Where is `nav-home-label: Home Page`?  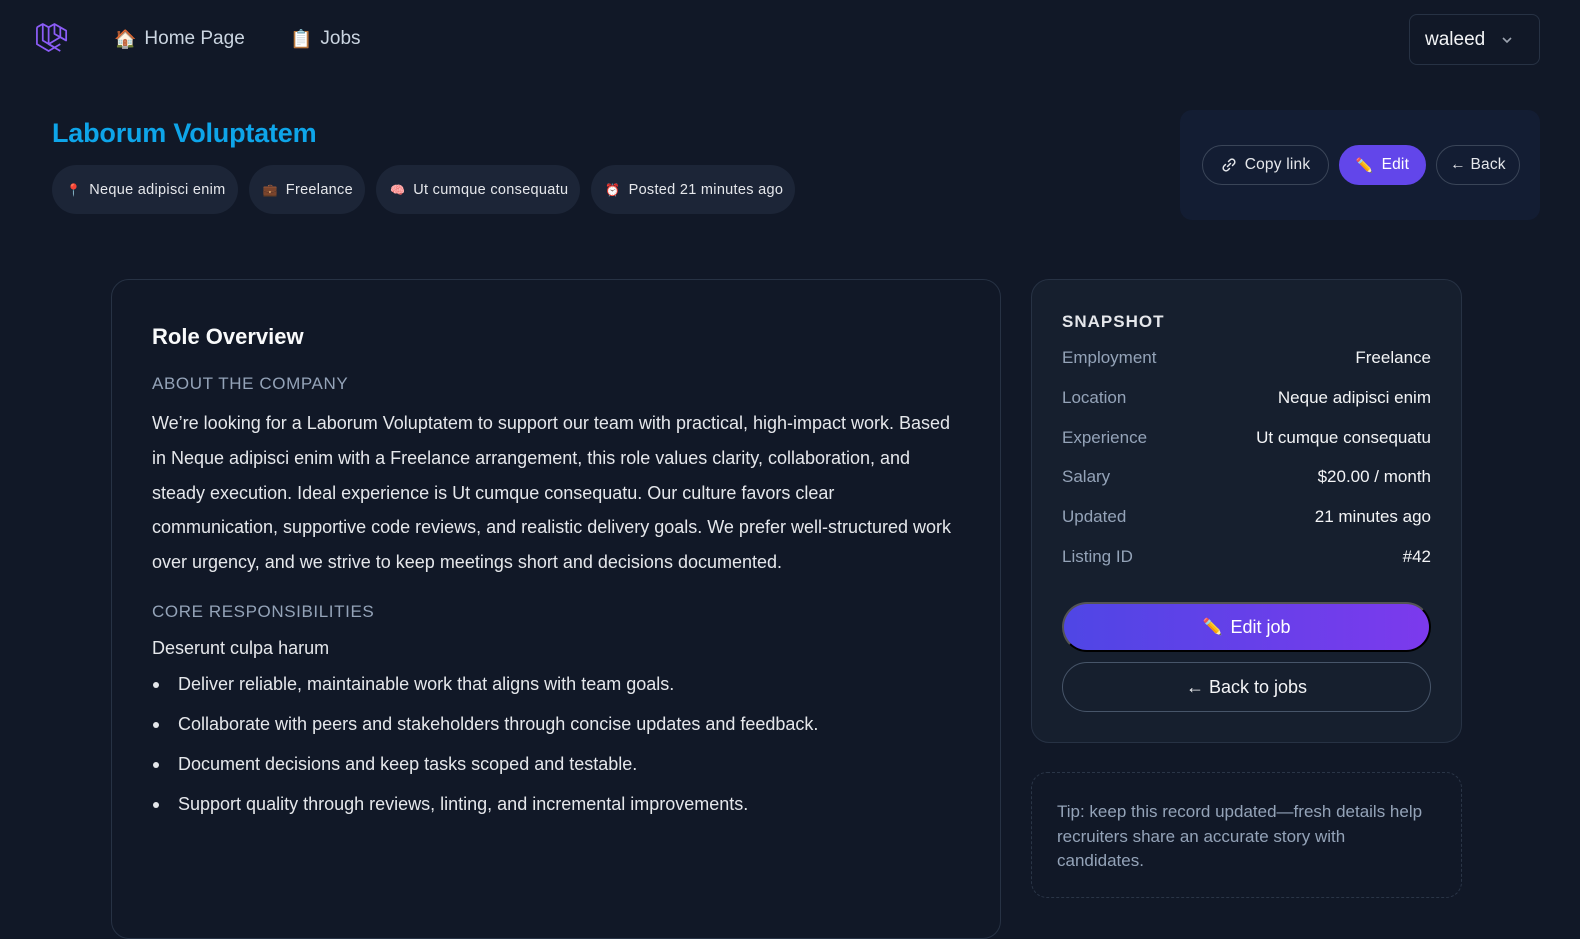
nav-home-label: Home Page is located at coordinates (194, 38).